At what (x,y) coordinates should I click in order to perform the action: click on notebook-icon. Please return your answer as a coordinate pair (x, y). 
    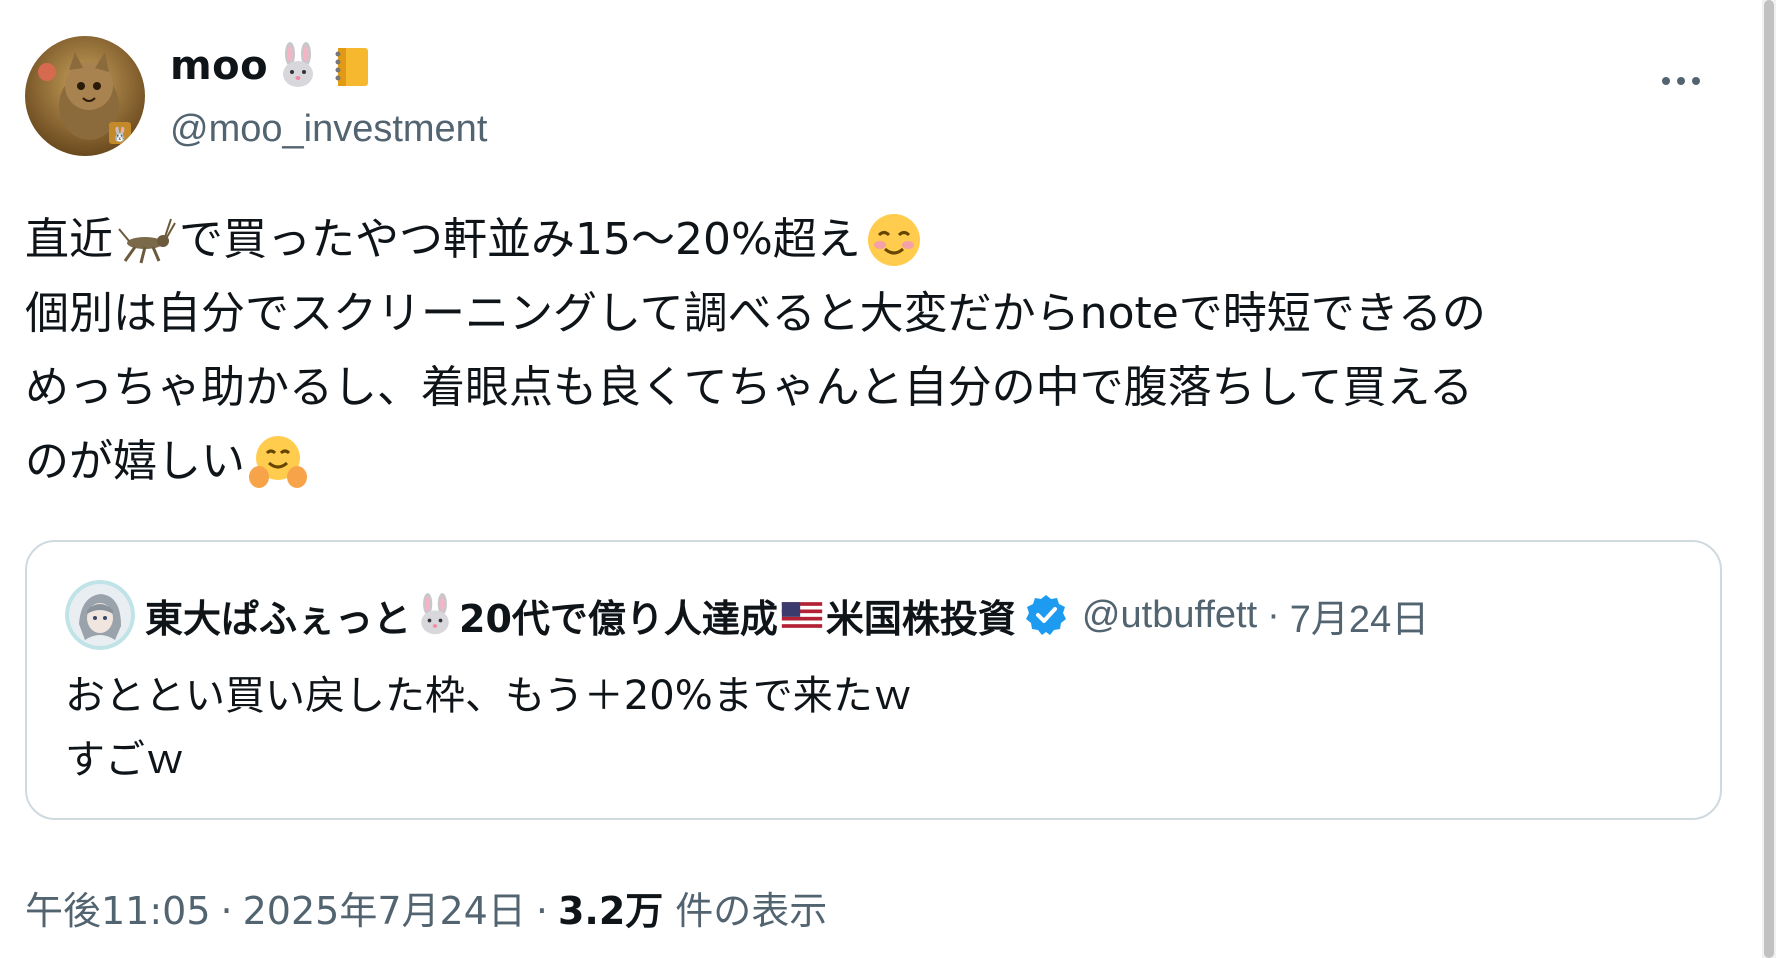
    Looking at the image, I should click on (352, 67).